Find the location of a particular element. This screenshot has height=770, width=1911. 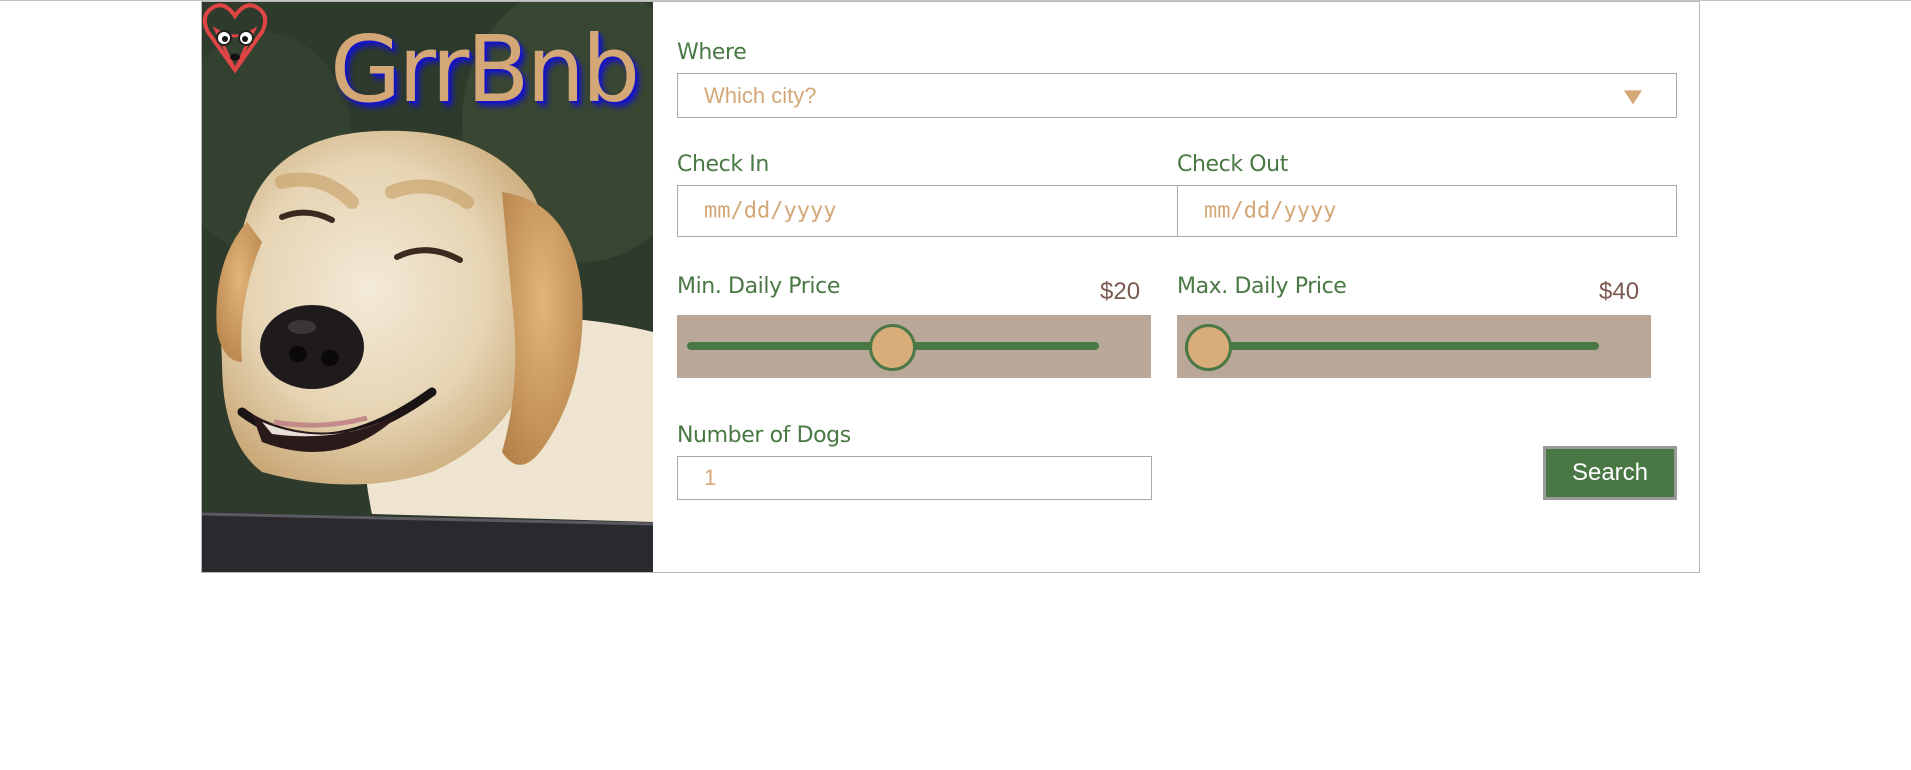

dogs-label: Number of Dogs is located at coordinates (764, 435).